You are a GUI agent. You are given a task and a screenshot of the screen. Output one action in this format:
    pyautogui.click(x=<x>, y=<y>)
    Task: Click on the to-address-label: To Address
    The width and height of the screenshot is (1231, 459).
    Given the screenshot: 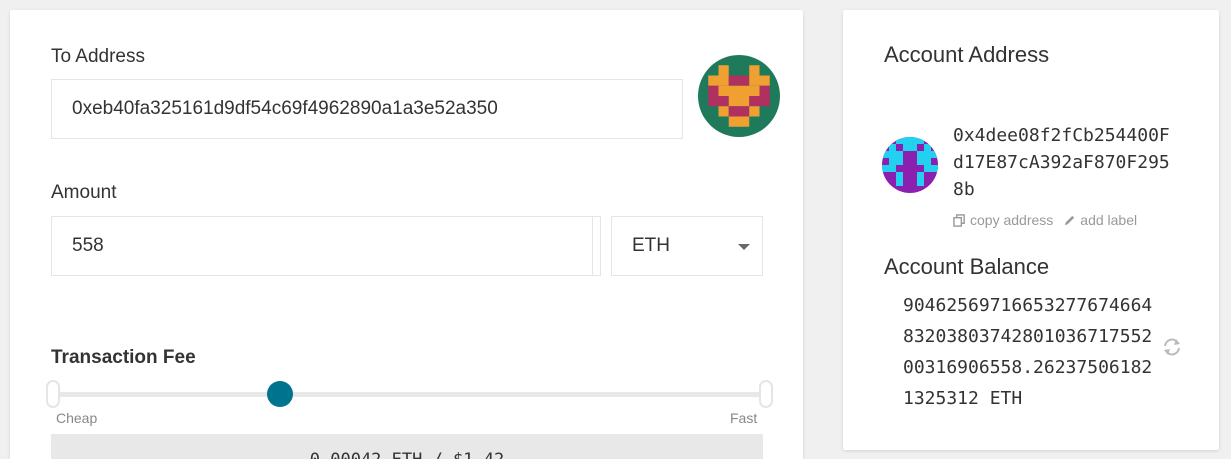 What is the action you would take?
    pyautogui.click(x=98, y=56)
    